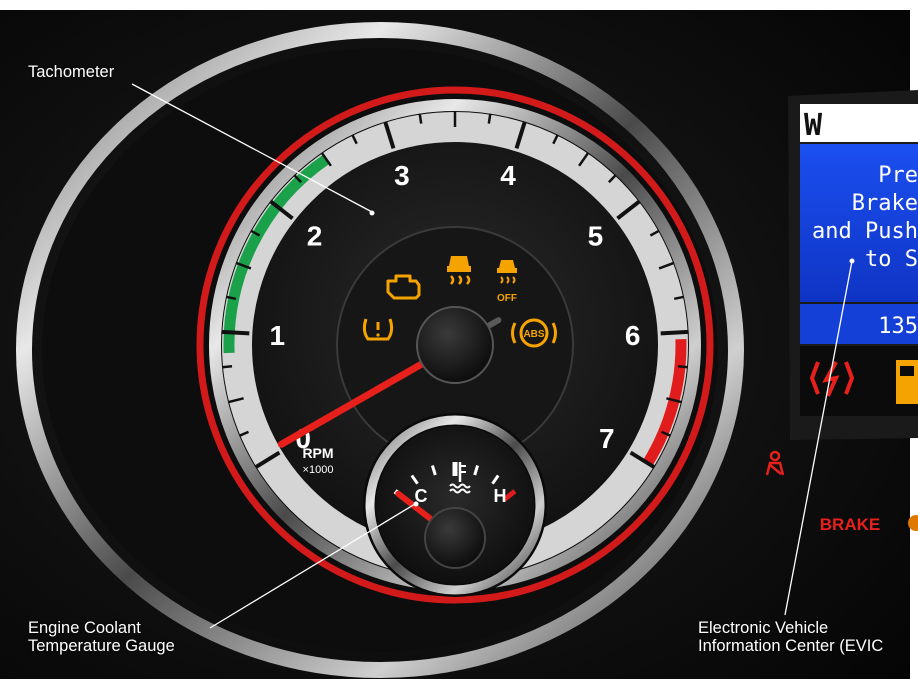 This screenshot has height=679, width=918. What do you see at coordinates (455, 538) in the screenshot?
I see `coolant-needle-hub` at bounding box center [455, 538].